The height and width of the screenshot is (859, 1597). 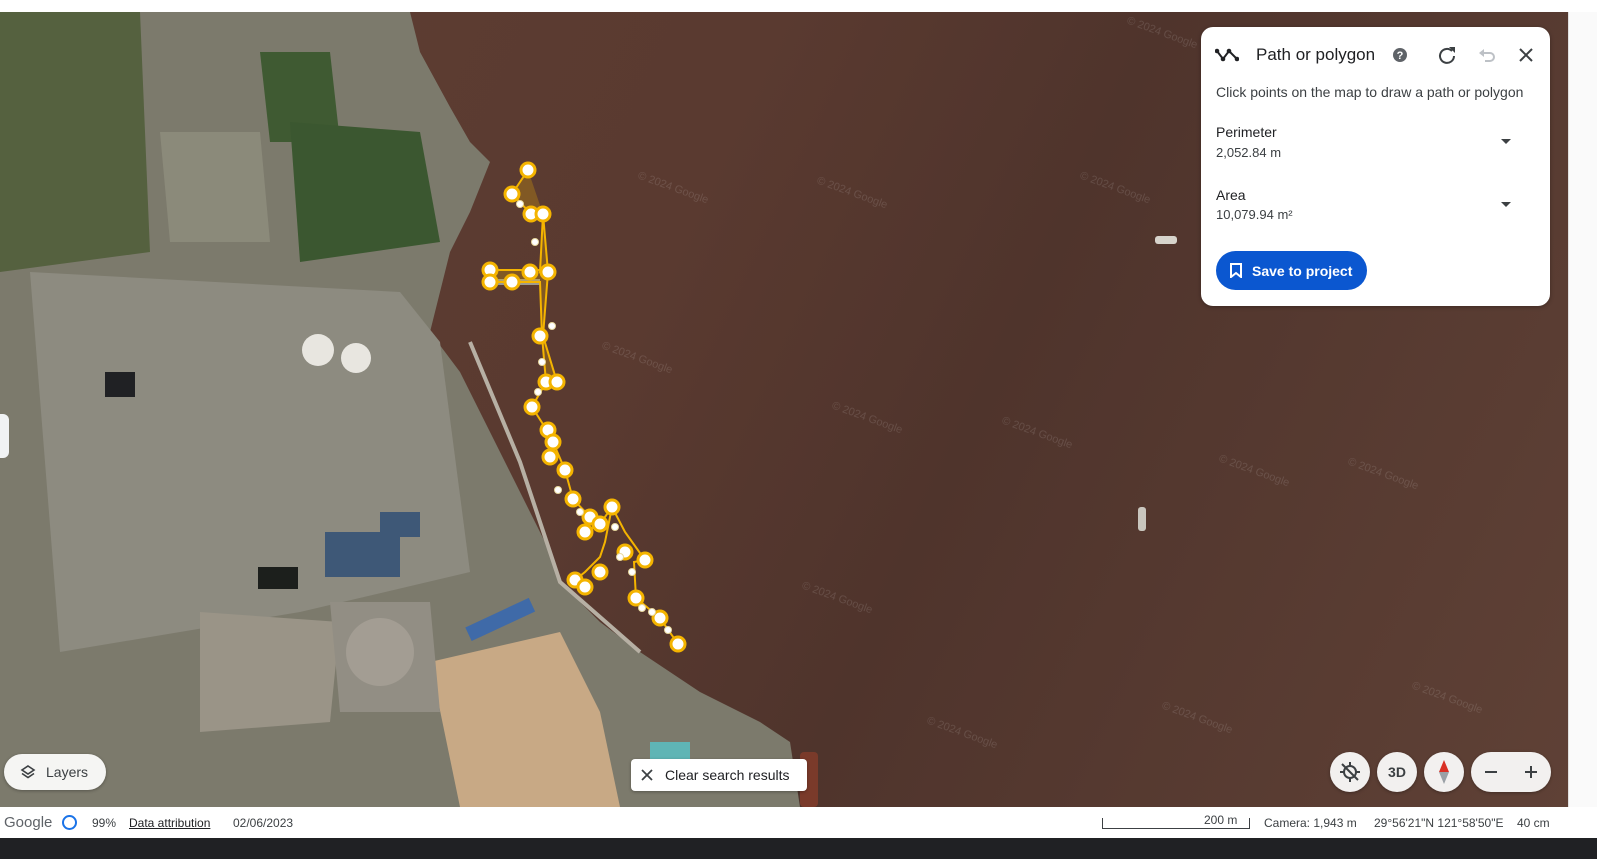 I want to click on coordinates: 29°56'21"N 121°58'50"E, so click(x=1439, y=823).